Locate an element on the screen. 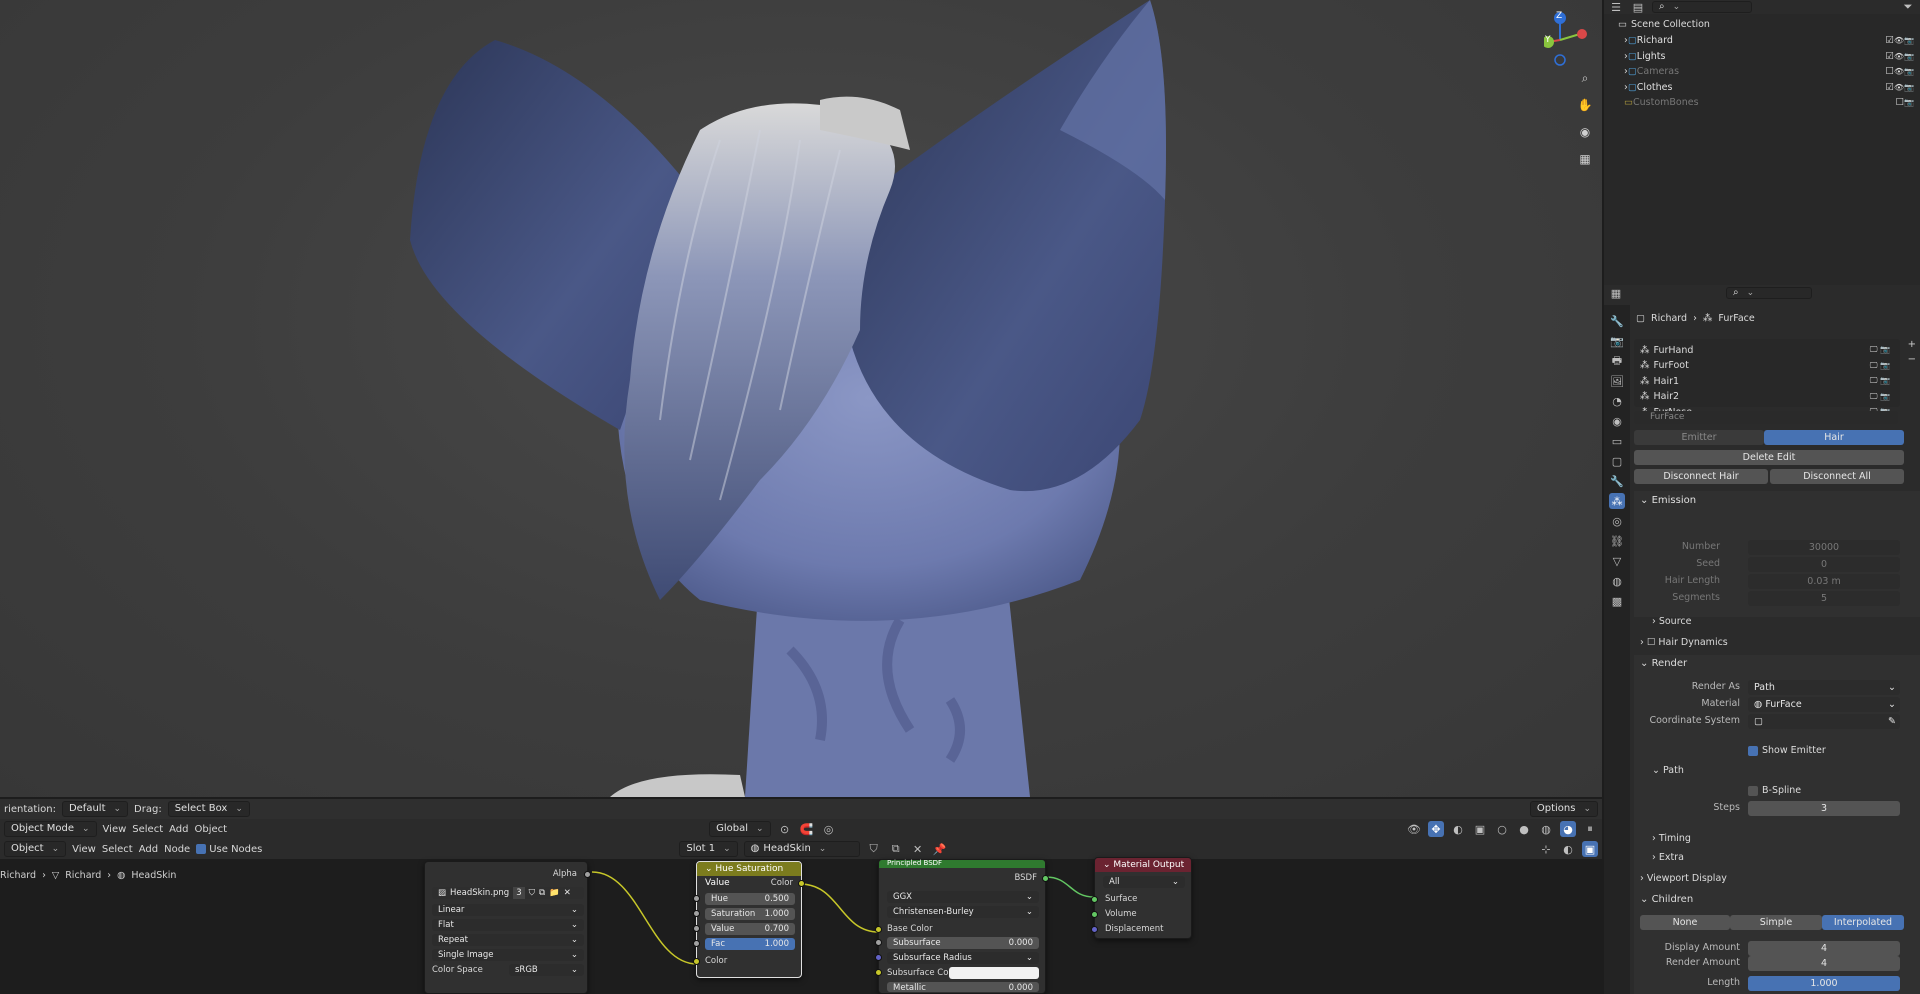 The width and height of the screenshot is (1920, 994). path-subpanel-header: ⌄ Path is located at coordinates (1668, 770).